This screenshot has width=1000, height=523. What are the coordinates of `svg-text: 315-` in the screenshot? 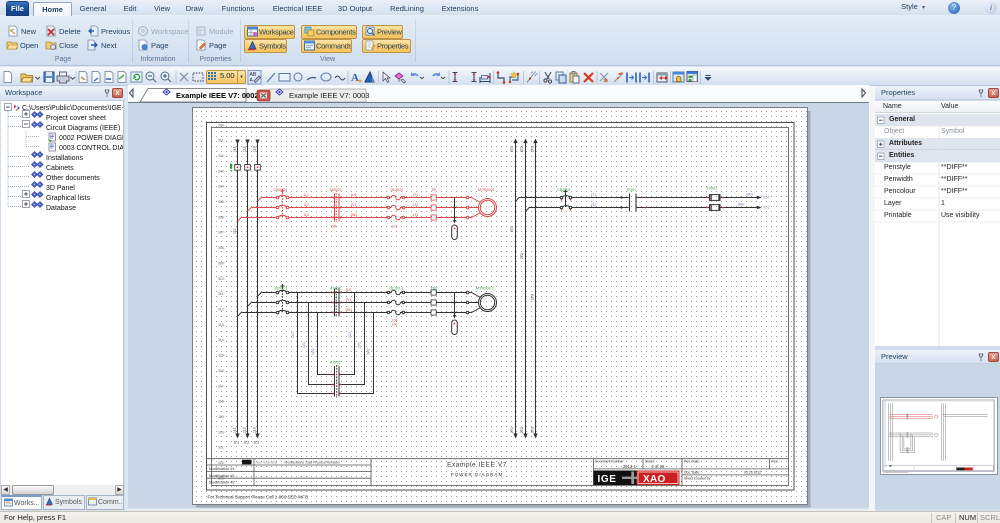 It's located at (221, 356).